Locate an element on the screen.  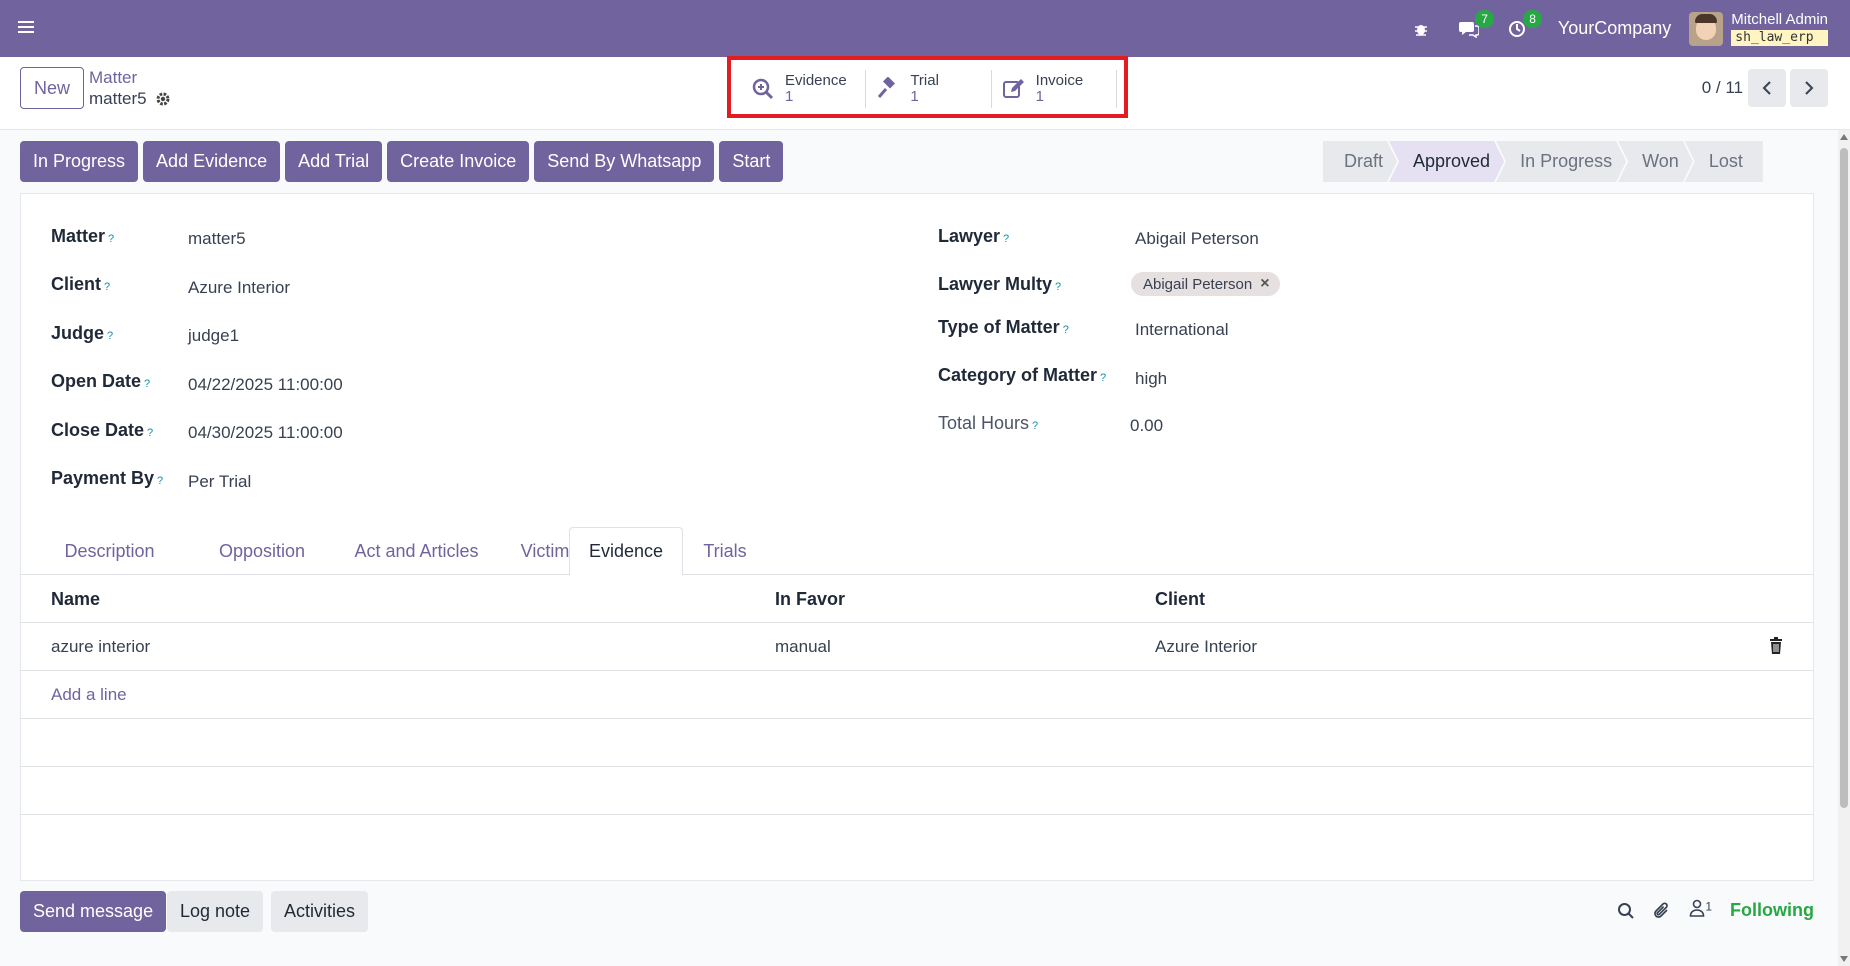
open-date-field: 04/22/2025 11:00:00 is located at coordinates (265, 385).